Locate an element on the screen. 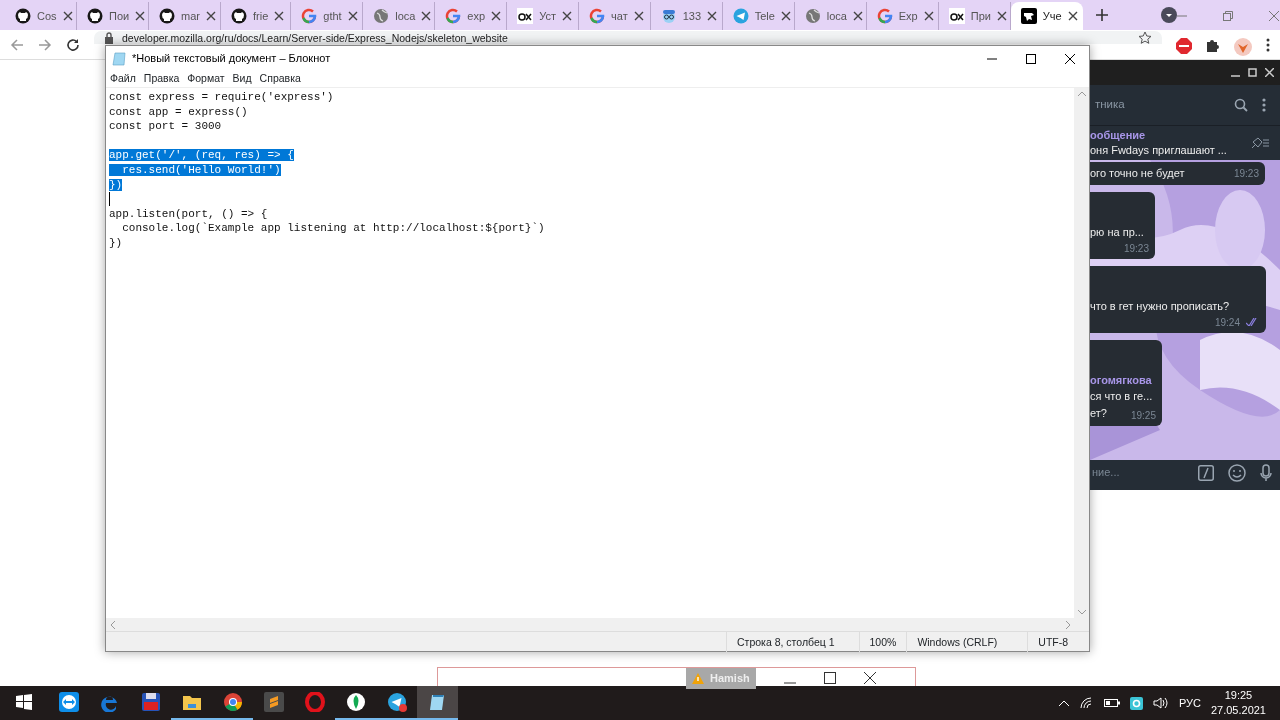 The width and height of the screenshot is (1280, 720). text-cursor is located at coordinates (109, 199).